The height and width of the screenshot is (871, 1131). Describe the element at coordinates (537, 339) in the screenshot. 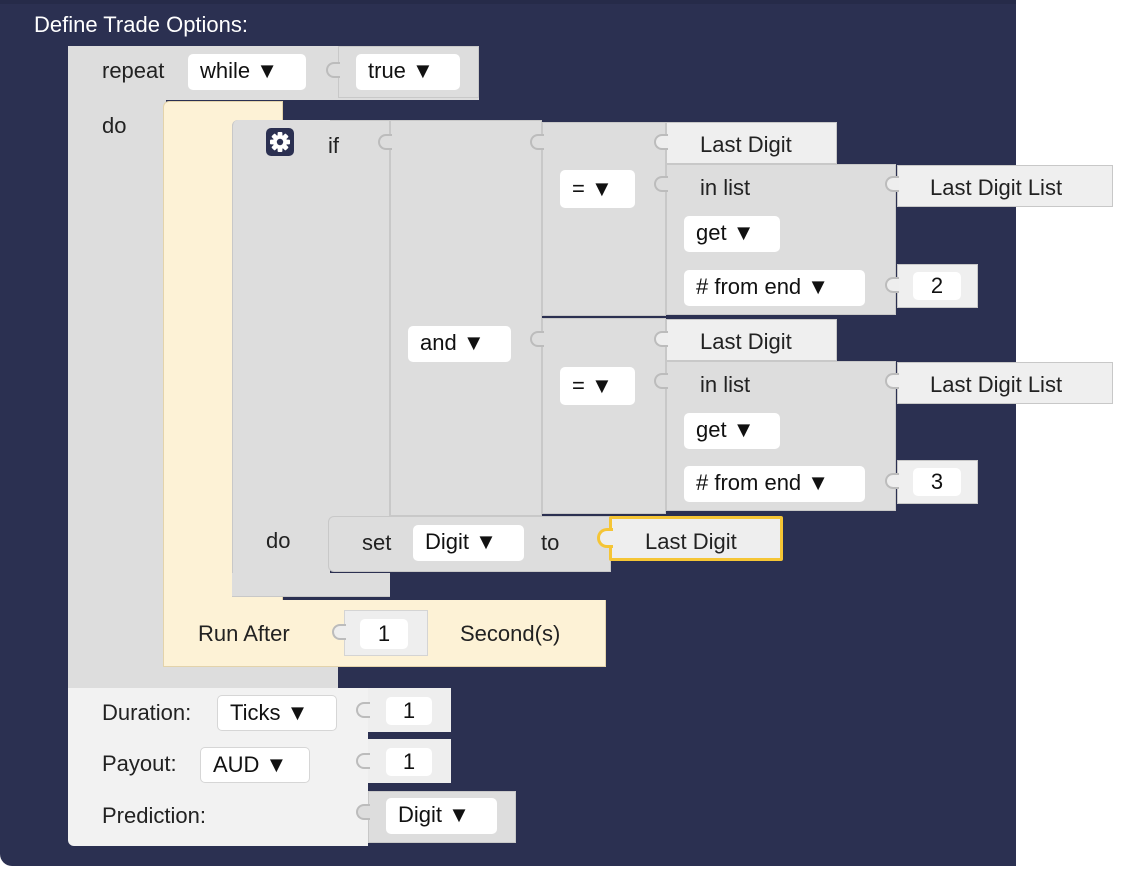

I see `compare-2-notch` at that location.